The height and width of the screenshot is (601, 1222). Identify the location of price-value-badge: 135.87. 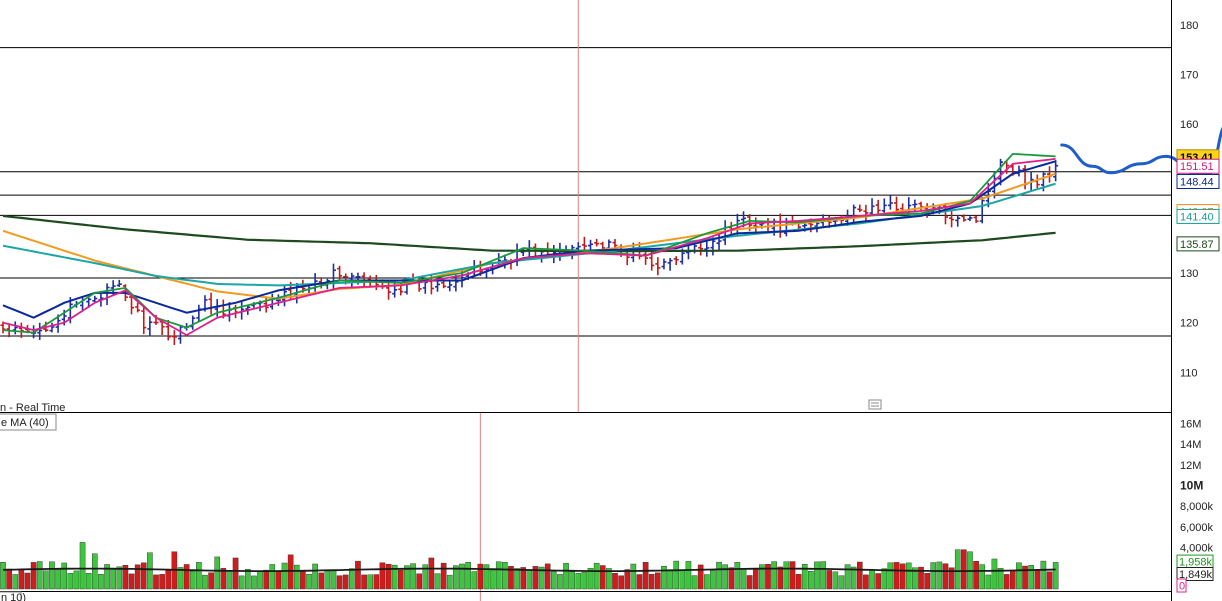
(1198, 244).